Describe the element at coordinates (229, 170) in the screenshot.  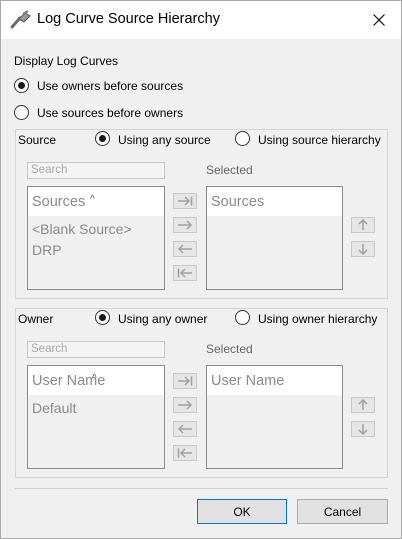
I see `source-selected-label: Selected` at that location.